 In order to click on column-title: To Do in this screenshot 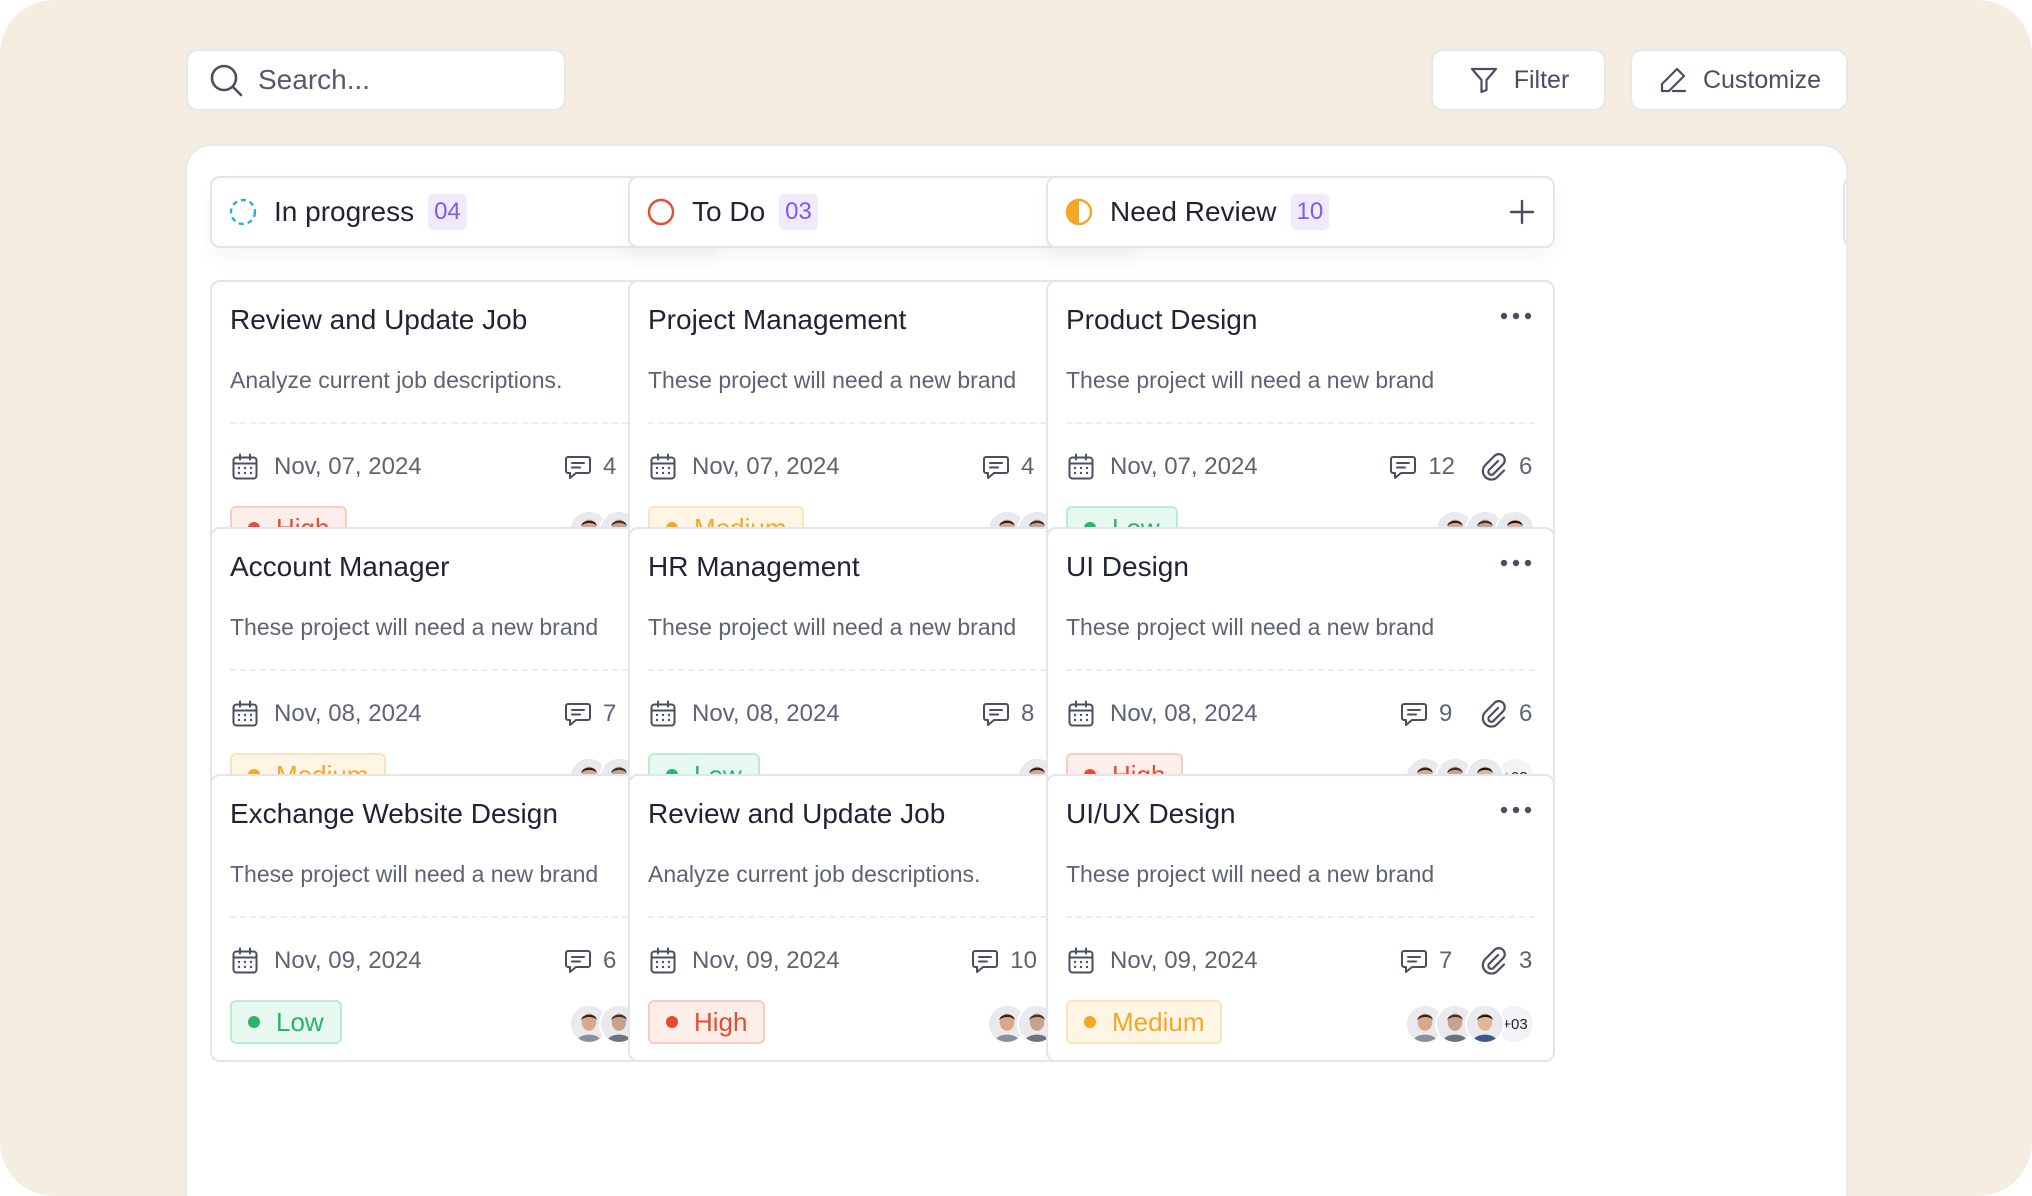, I will do `click(729, 211)`.